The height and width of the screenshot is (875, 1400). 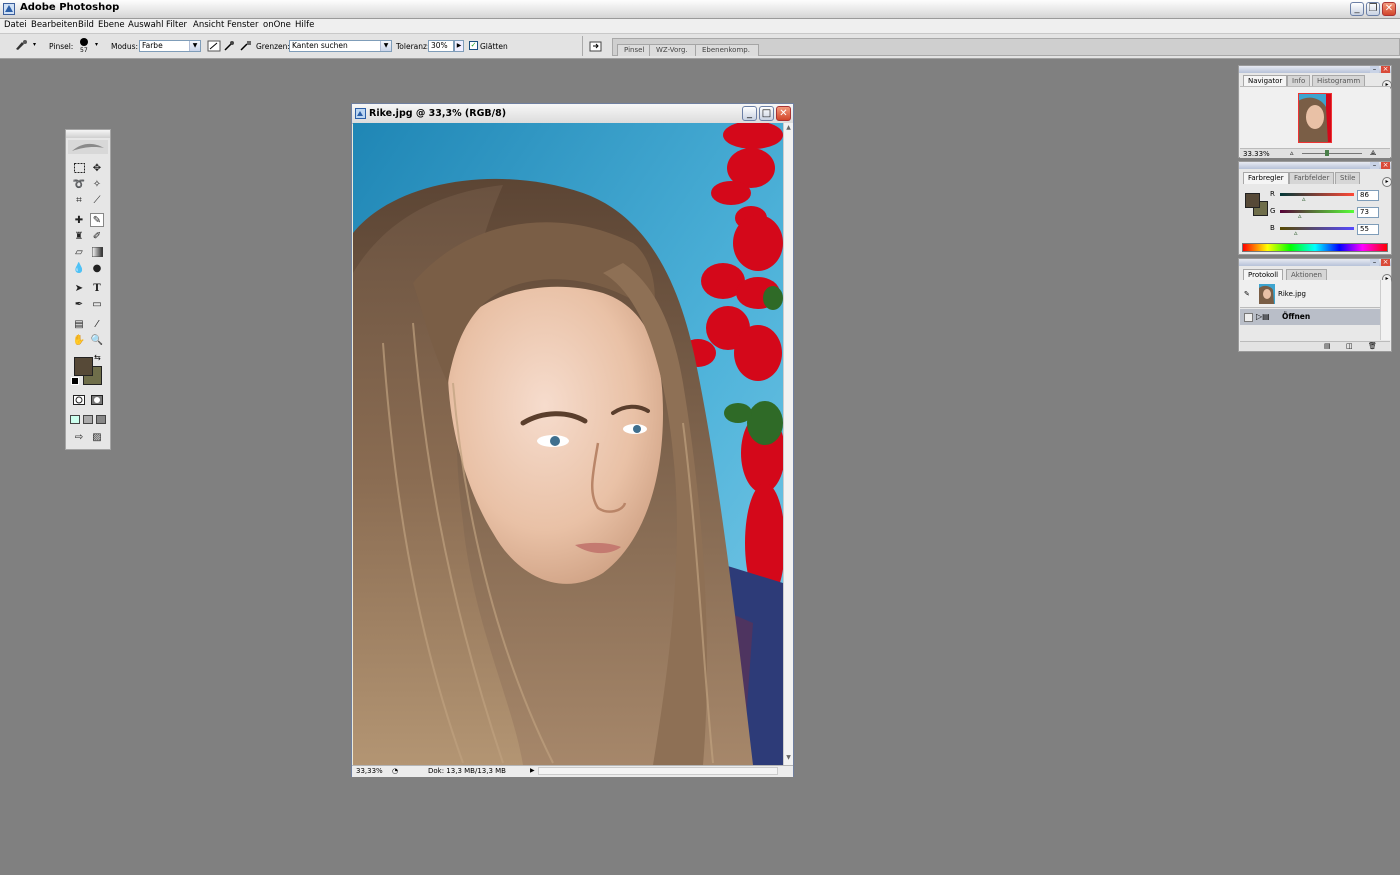 What do you see at coordinates (79, 324) in the screenshot?
I see `notes-tool-icon: ▤` at bounding box center [79, 324].